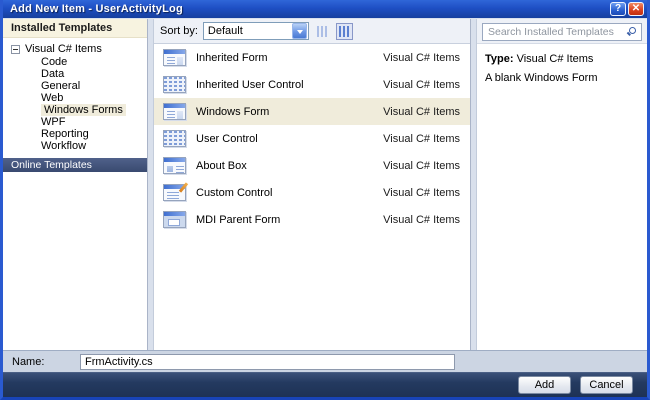  Describe the element at coordinates (174, 84) in the screenshot. I see `inherited-user-control-icon` at that location.